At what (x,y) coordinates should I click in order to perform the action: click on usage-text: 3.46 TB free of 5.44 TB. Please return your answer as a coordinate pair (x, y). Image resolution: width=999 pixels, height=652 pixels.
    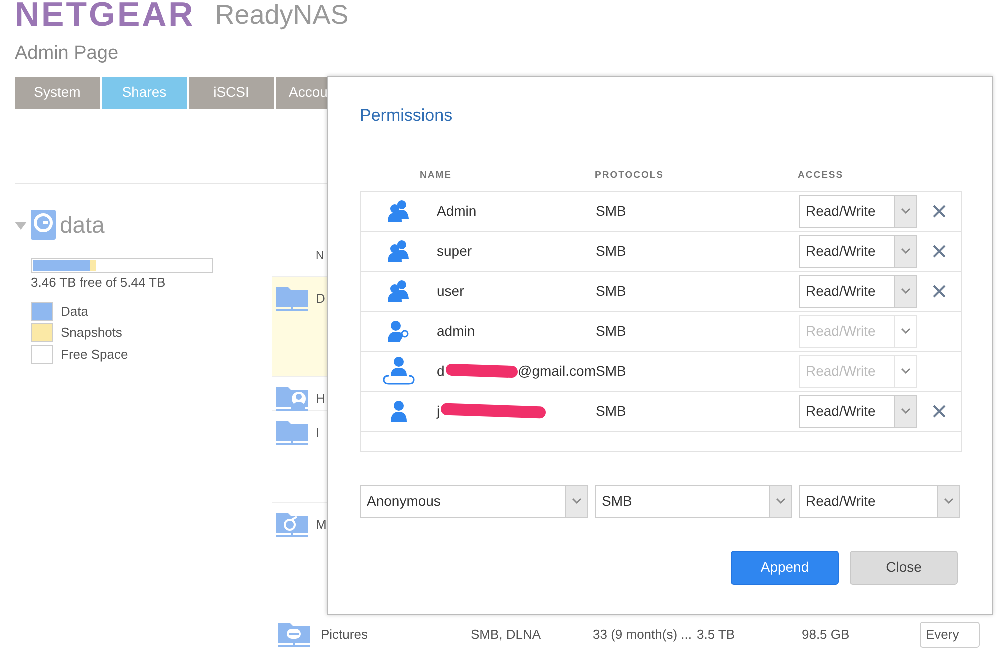
    Looking at the image, I should click on (99, 283).